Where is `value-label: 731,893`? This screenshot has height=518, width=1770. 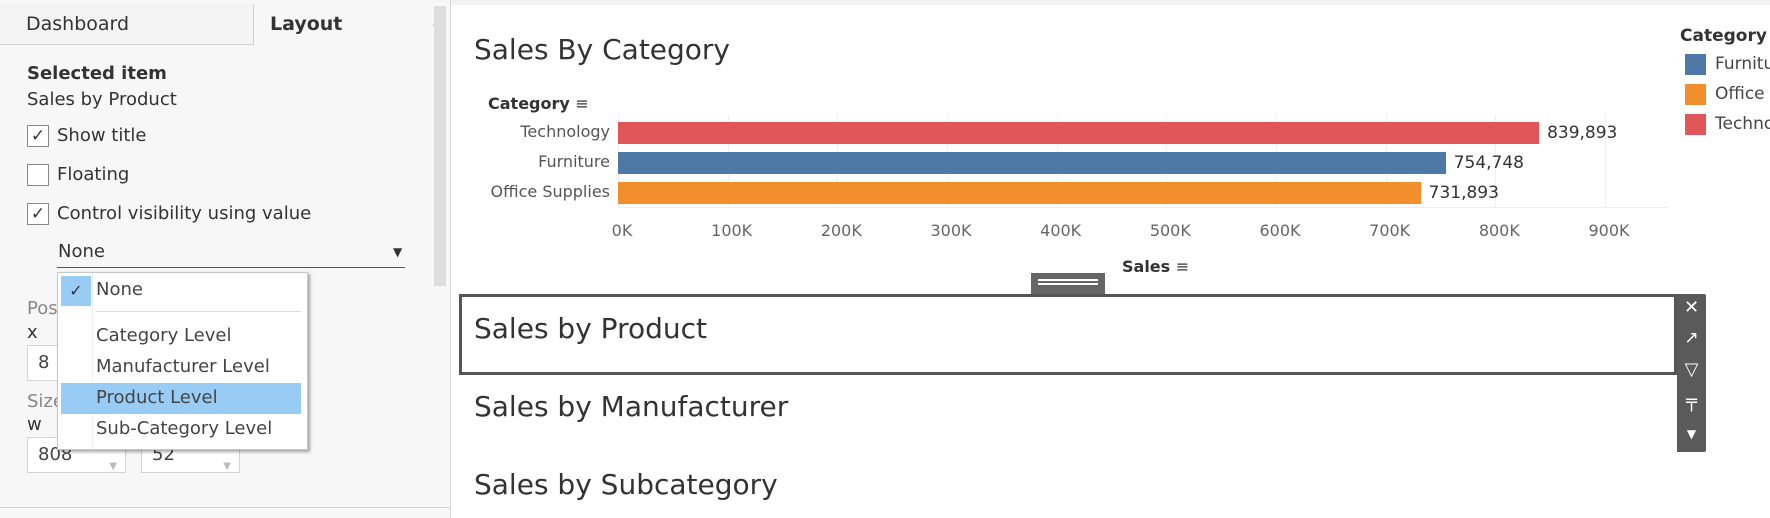
value-label: 731,893 is located at coordinates (1463, 193).